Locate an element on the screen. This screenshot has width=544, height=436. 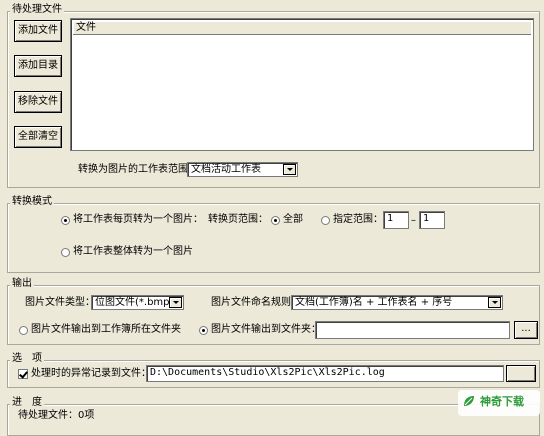
output-folder-label: 图片文件输出到文件夹： is located at coordinates (266, 330).